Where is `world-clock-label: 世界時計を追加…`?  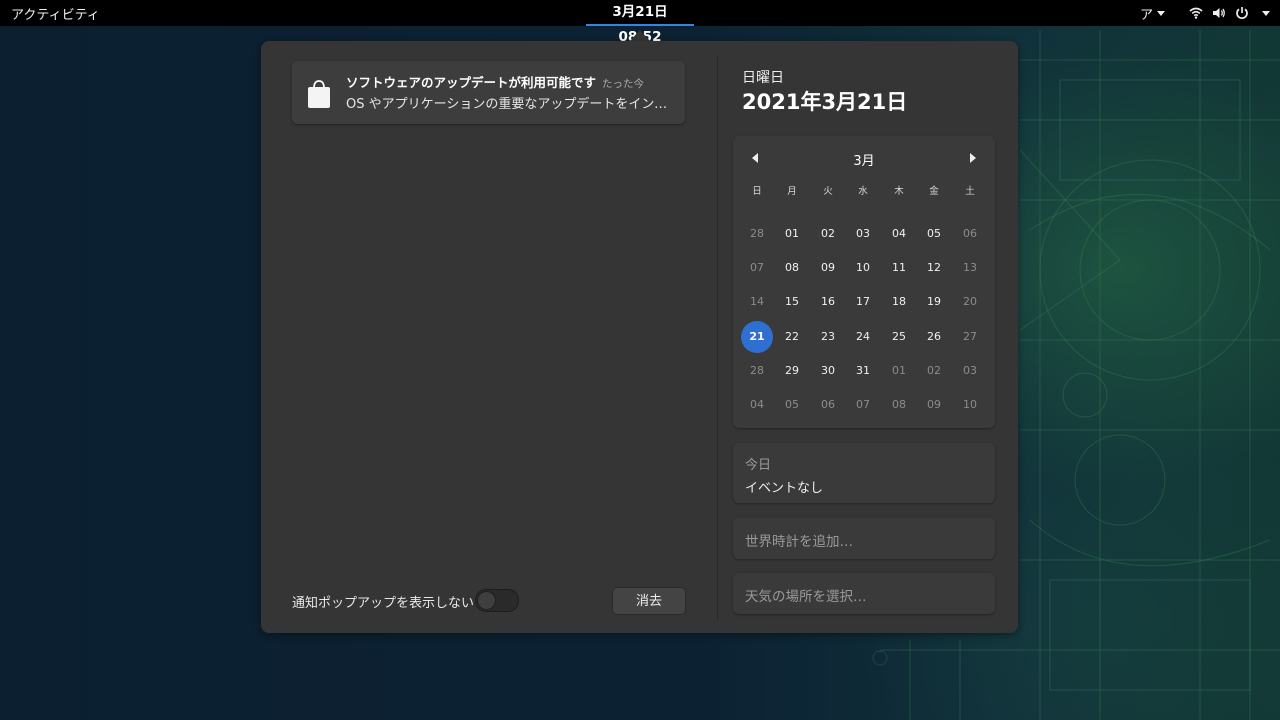 world-clock-label: 世界時計を追加… is located at coordinates (799, 542).